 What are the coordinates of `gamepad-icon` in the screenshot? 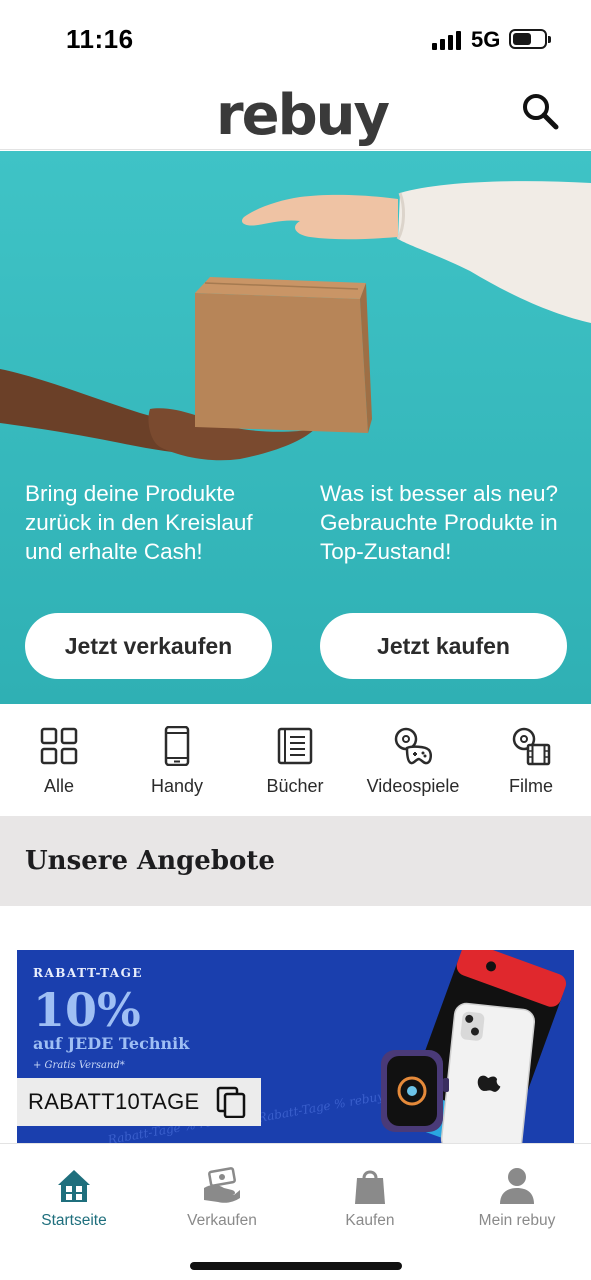 It's located at (413, 746).